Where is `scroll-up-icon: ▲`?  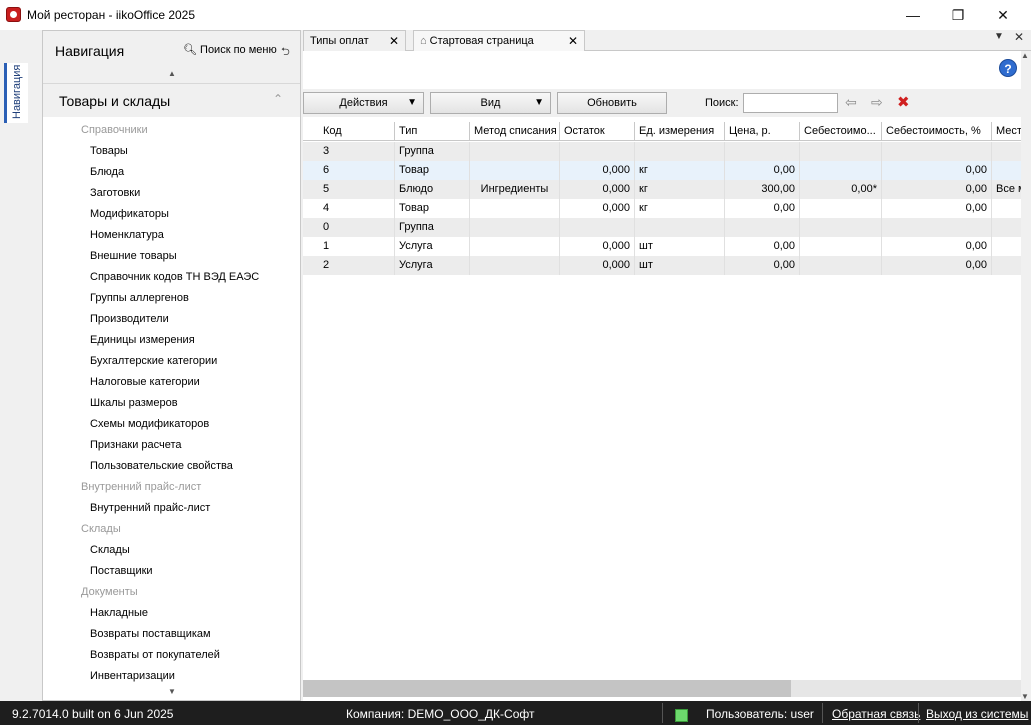 scroll-up-icon: ▲ is located at coordinates (1025, 55).